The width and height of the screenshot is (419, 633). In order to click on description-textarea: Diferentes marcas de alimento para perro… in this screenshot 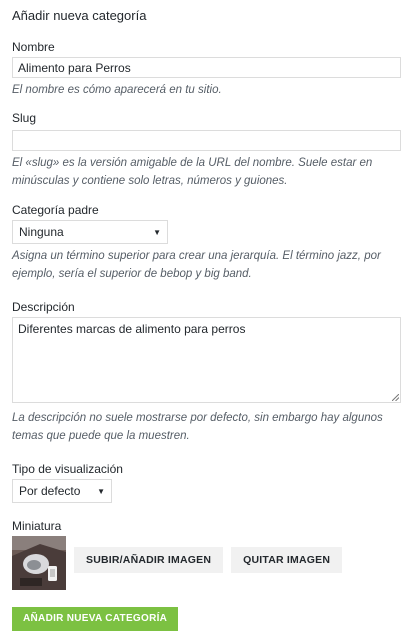, I will do `click(206, 360)`.